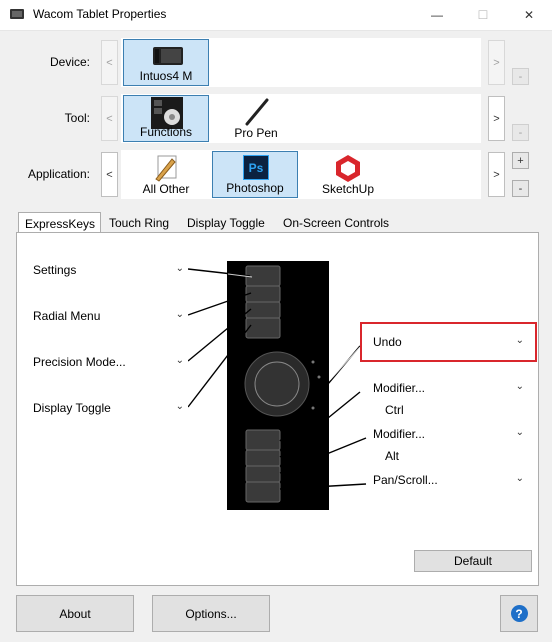  What do you see at coordinates (448, 480) in the screenshot?
I see `expresskey-dropdown-8: Pan/Scroll... ⌄` at bounding box center [448, 480].